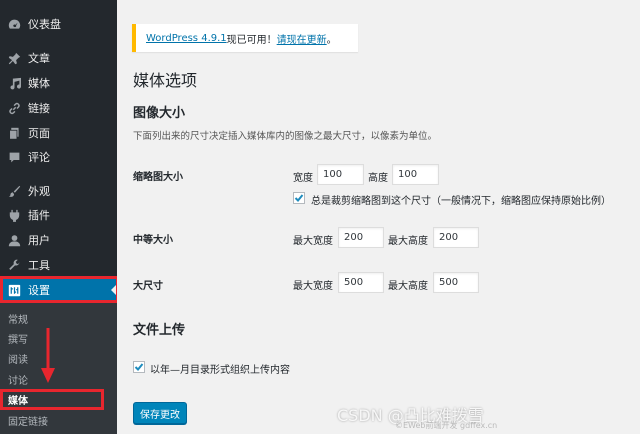 The width and height of the screenshot is (640, 434). Describe the element at coordinates (39, 83) in the screenshot. I see `menu-item-label: 媒体` at that location.